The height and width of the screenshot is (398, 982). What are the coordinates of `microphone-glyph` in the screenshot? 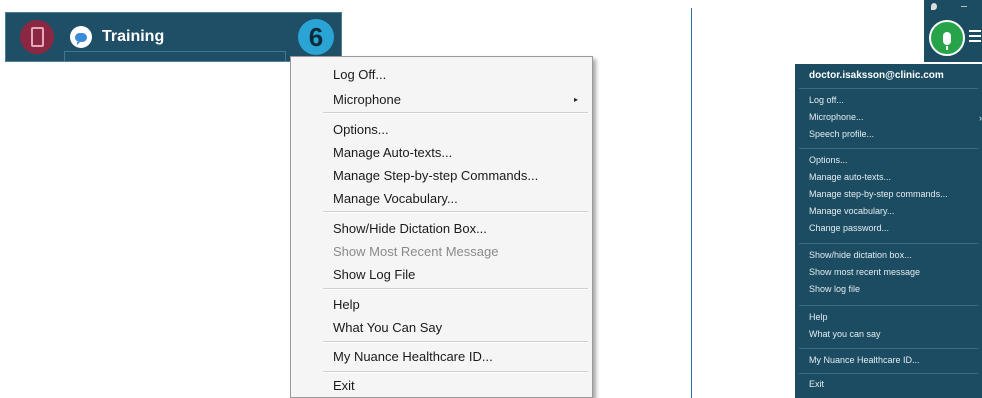 It's located at (947, 40).